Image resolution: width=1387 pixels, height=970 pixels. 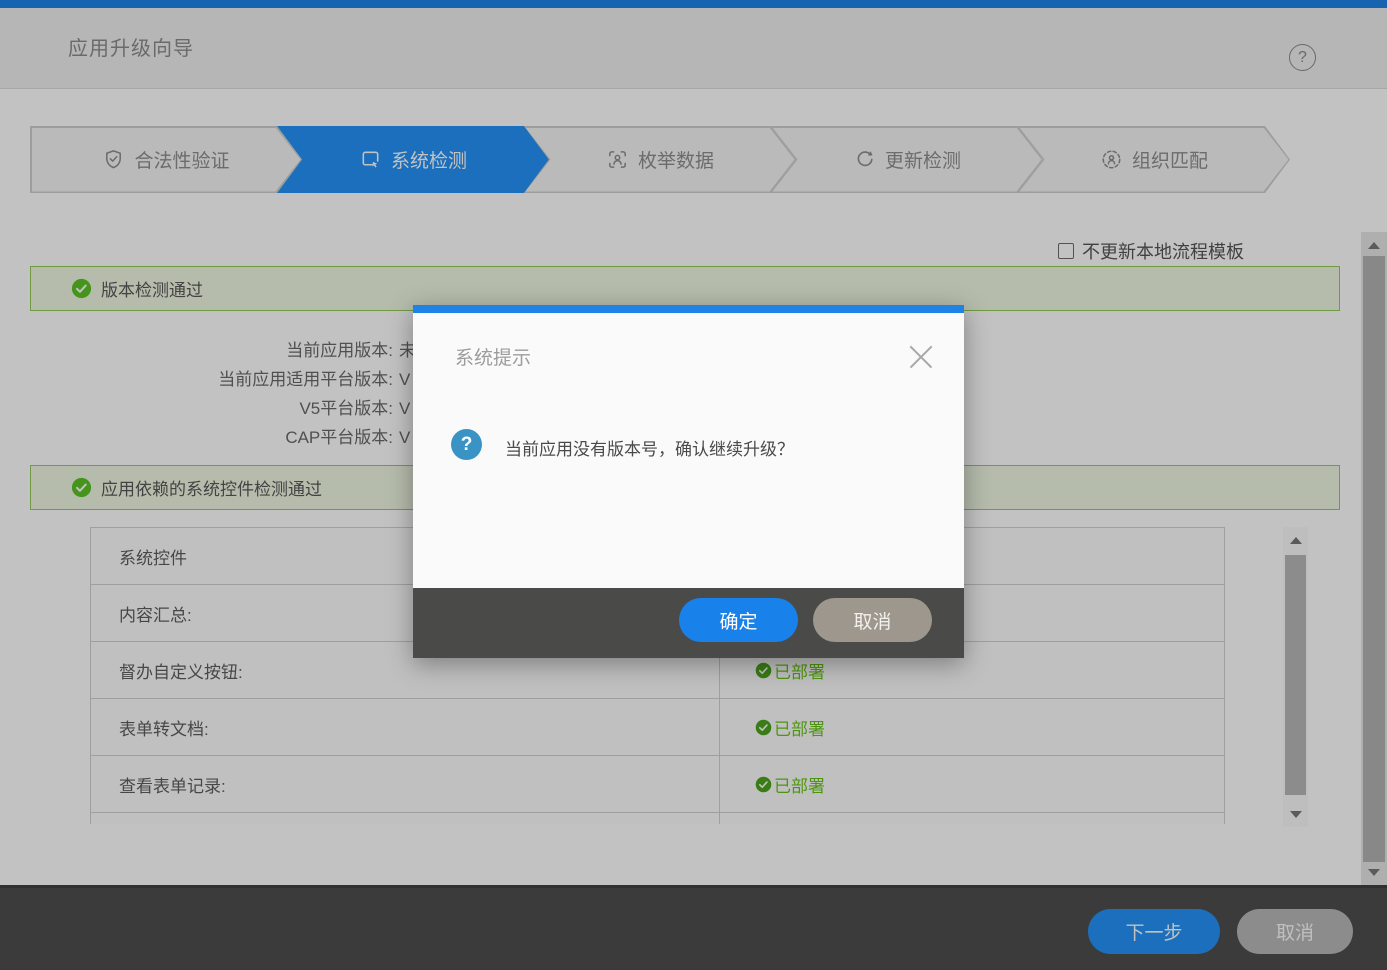 What do you see at coordinates (493, 358) in the screenshot?
I see `dialog-title: 系统提示` at bounding box center [493, 358].